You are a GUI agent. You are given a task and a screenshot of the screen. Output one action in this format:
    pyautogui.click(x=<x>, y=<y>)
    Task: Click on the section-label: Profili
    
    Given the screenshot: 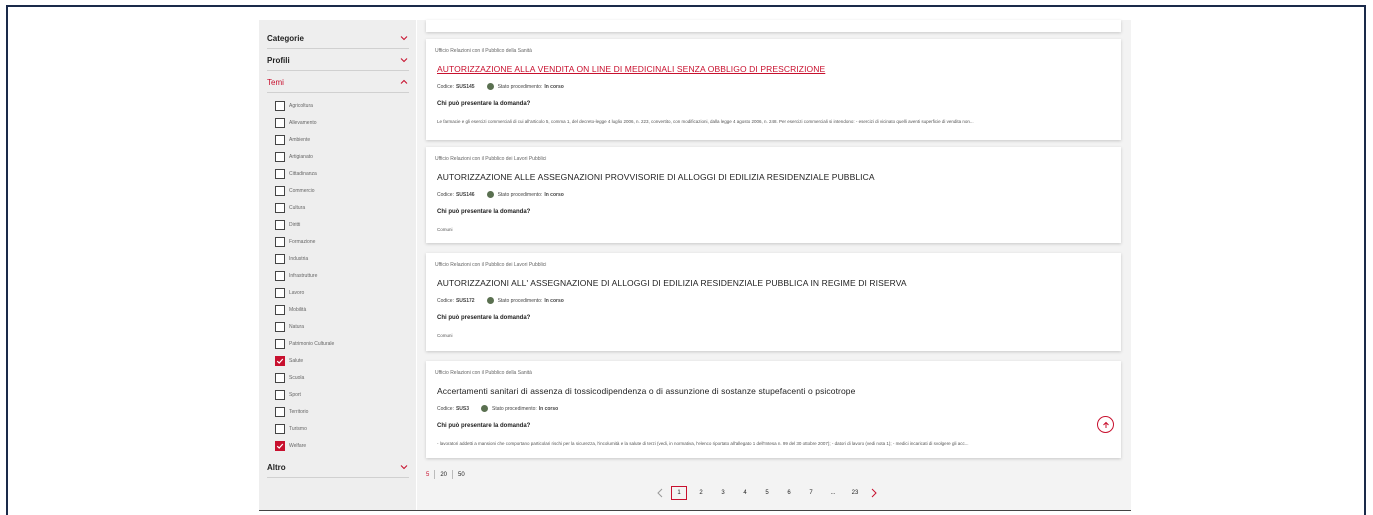 What is the action you would take?
    pyautogui.click(x=278, y=60)
    